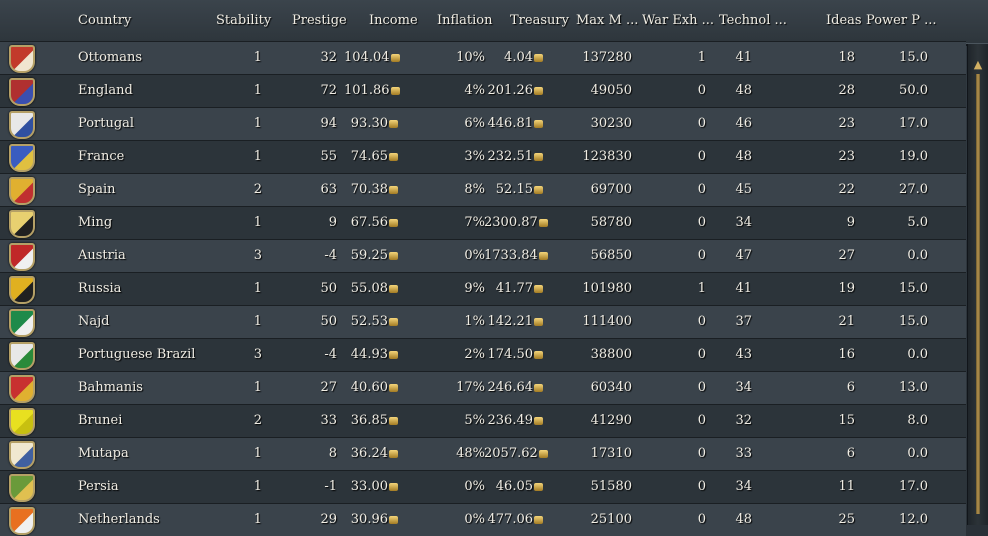 The image size is (988, 536). I want to click on scroll-up-arrow-icon: ▲, so click(978, 65).